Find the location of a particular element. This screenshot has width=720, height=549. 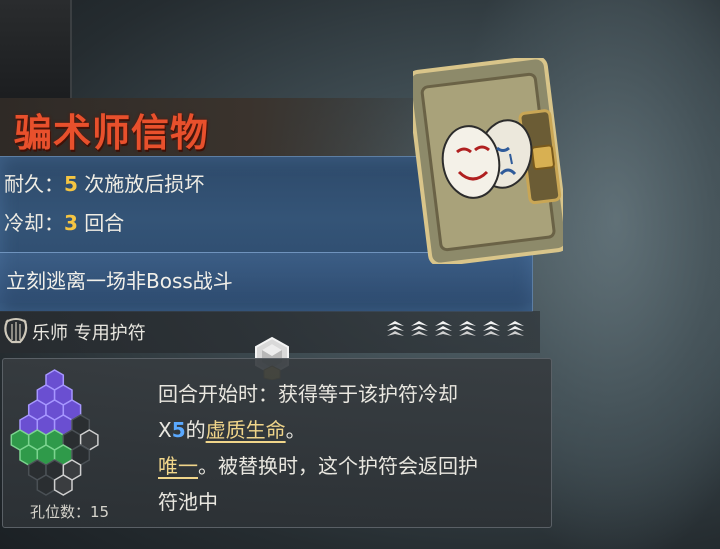

passive-line-3: 唯一。被替换时，这个护符会返回护 is located at coordinates (350, 466).